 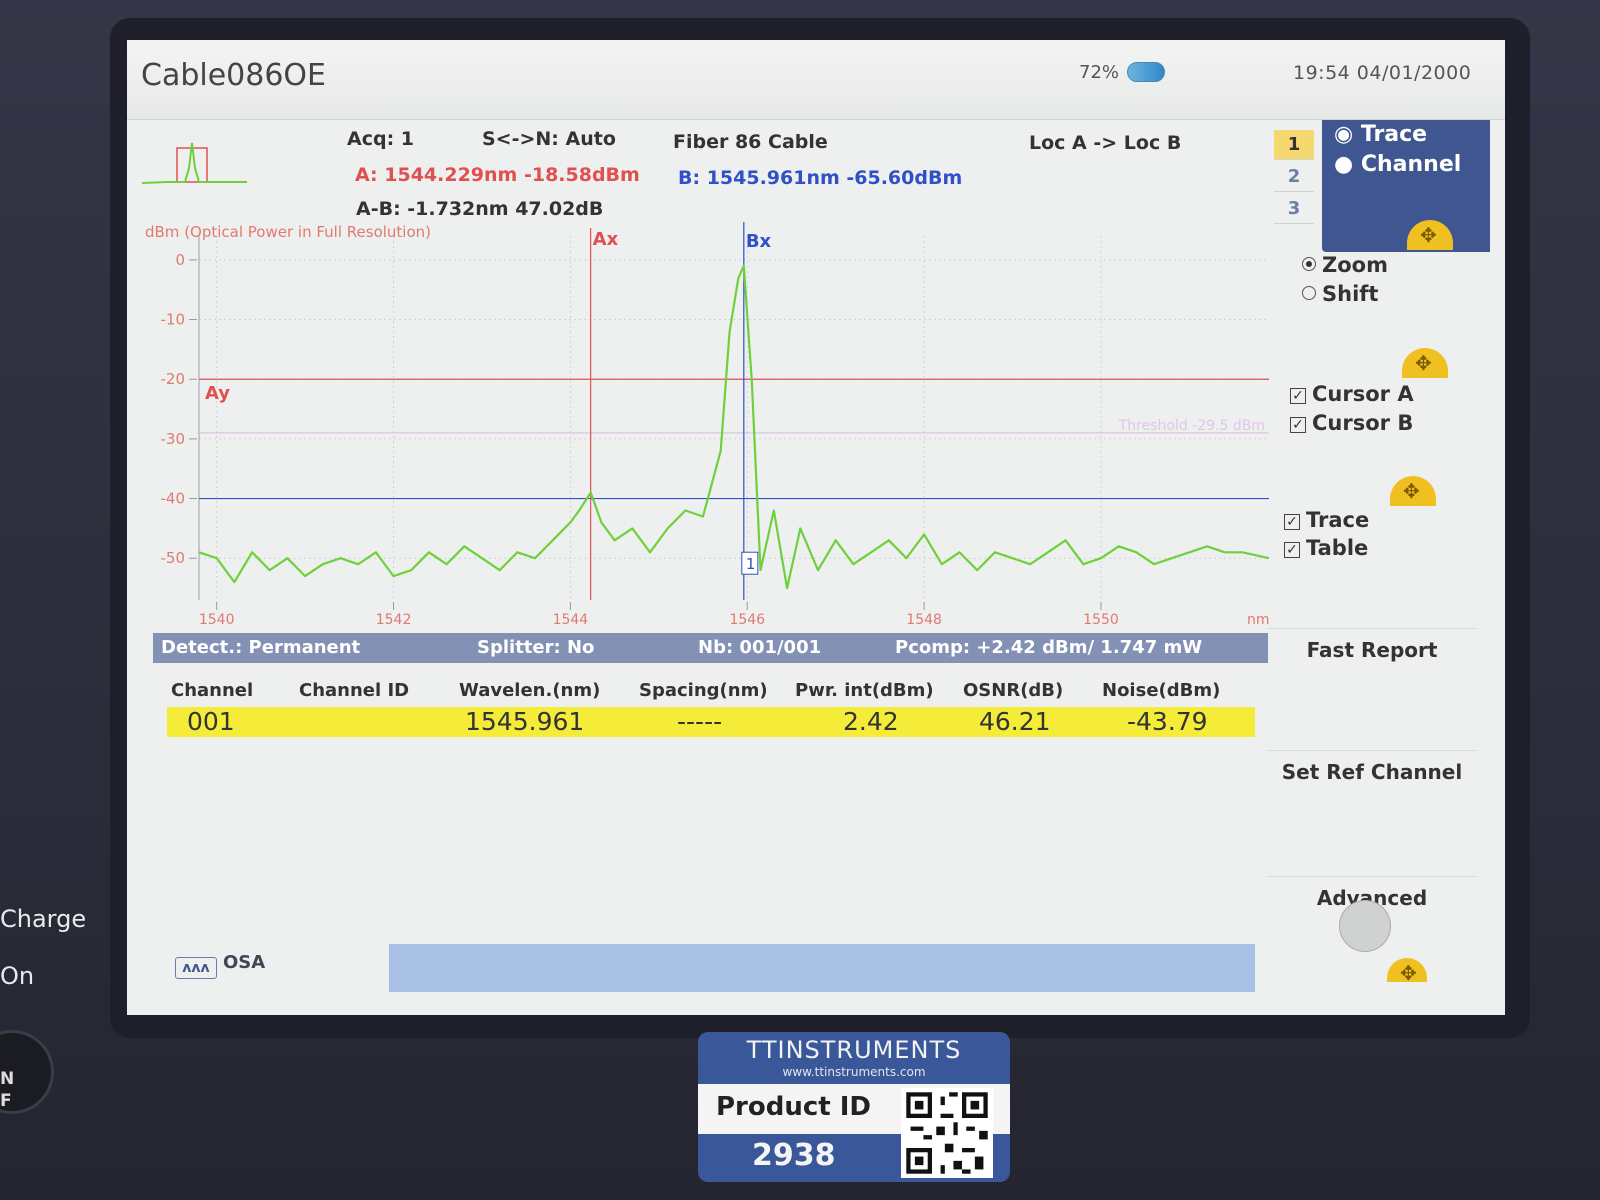 What do you see at coordinates (1294, 209) in the screenshot?
I see `page-tab-3: 3` at bounding box center [1294, 209].